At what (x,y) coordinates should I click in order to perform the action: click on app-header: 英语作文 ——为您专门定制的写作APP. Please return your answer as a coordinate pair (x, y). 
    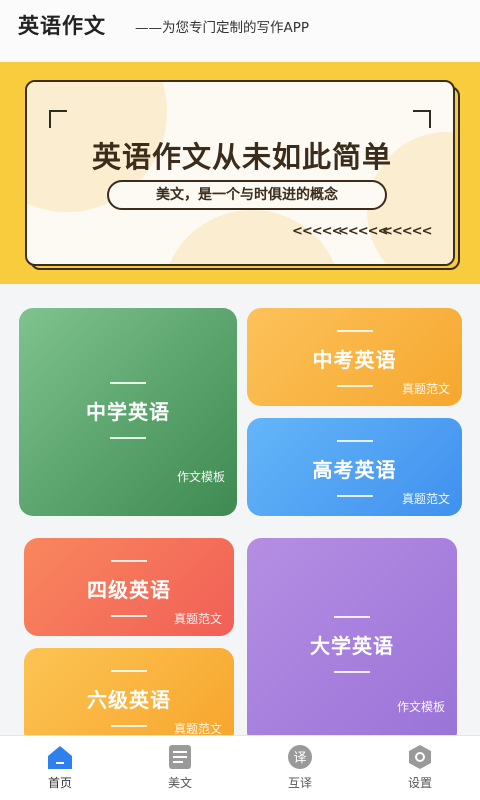
    Looking at the image, I should click on (240, 31).